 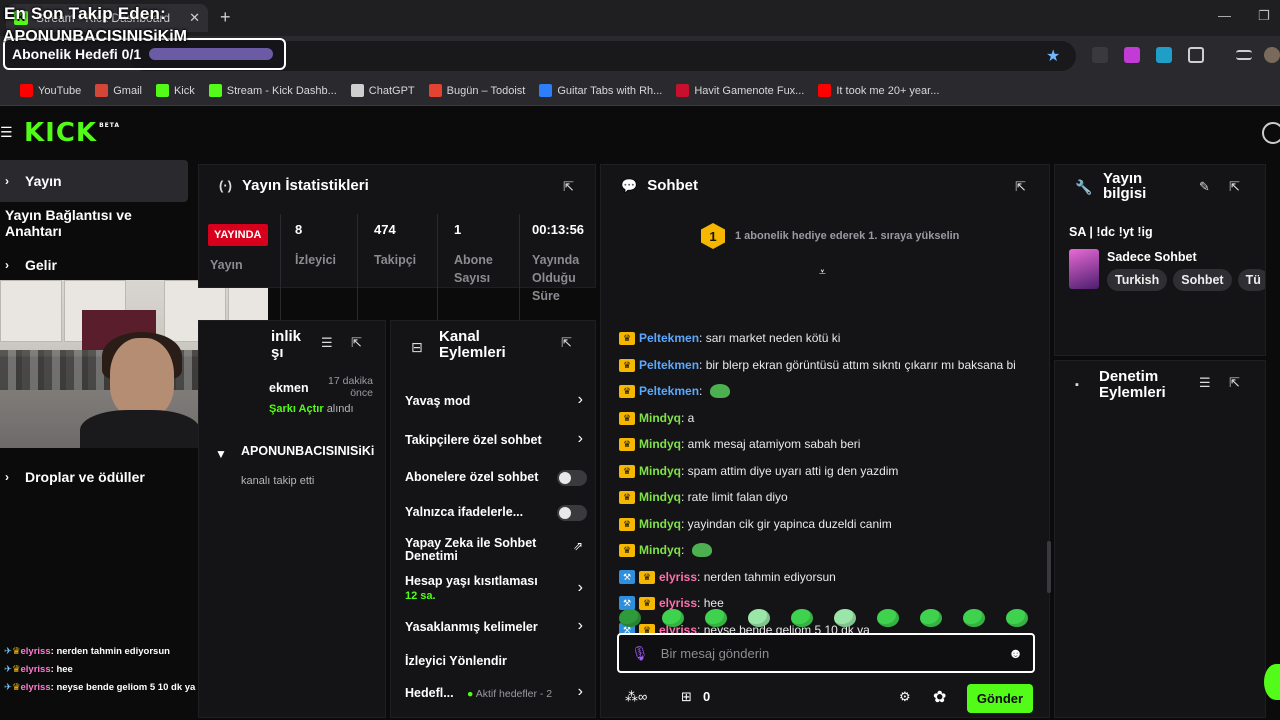 What do you see at coordinates (713, 603) in the screenshot?
I see `chat-text: hee` at bounding box center [713, 603].